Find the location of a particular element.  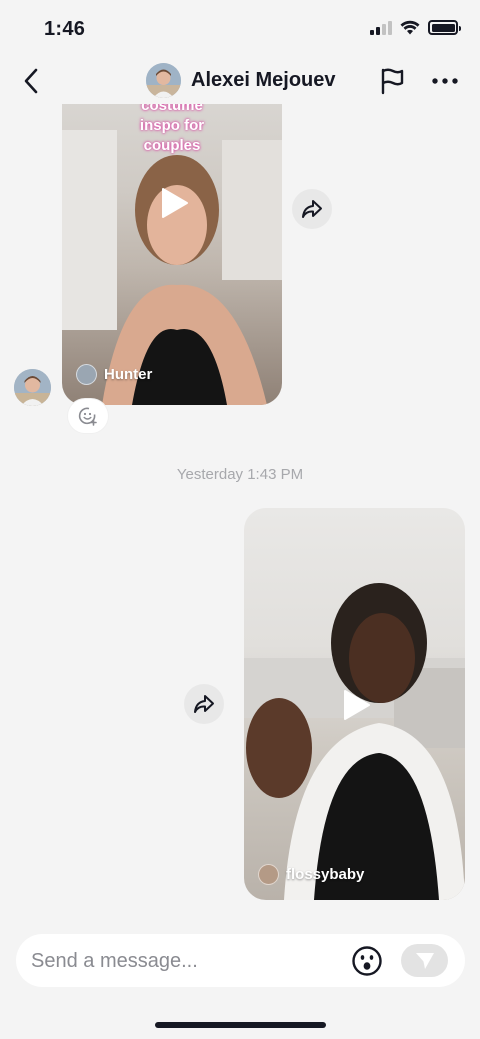

shared-video-message: costume inspo for couples Hunter is located at coordinates (172, 254).